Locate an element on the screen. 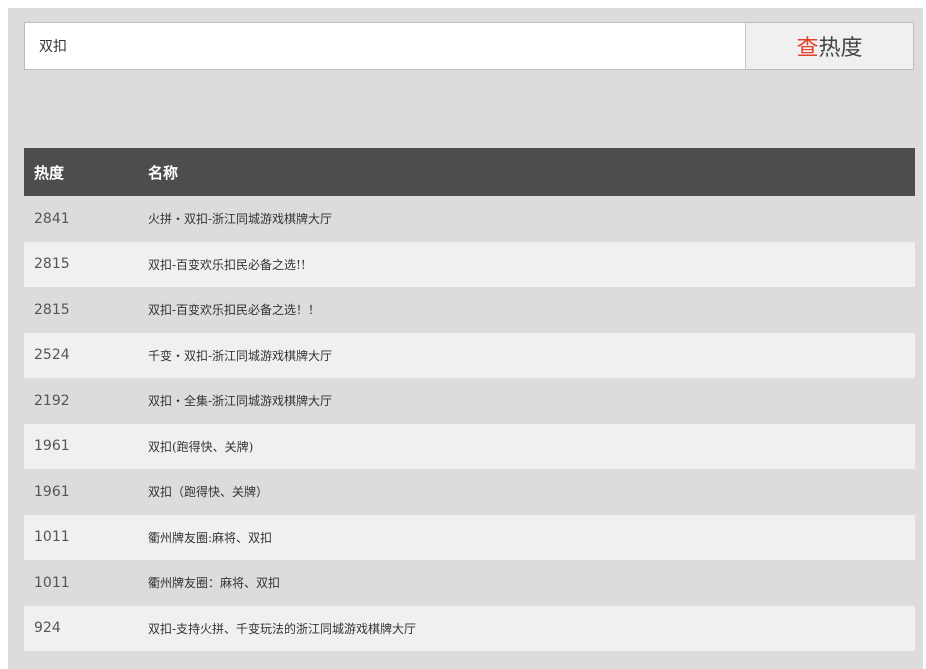  table-row: 2192 双扣・全集-浙江同城游戏棋牌大厅 is located at coordinates (469, 401).